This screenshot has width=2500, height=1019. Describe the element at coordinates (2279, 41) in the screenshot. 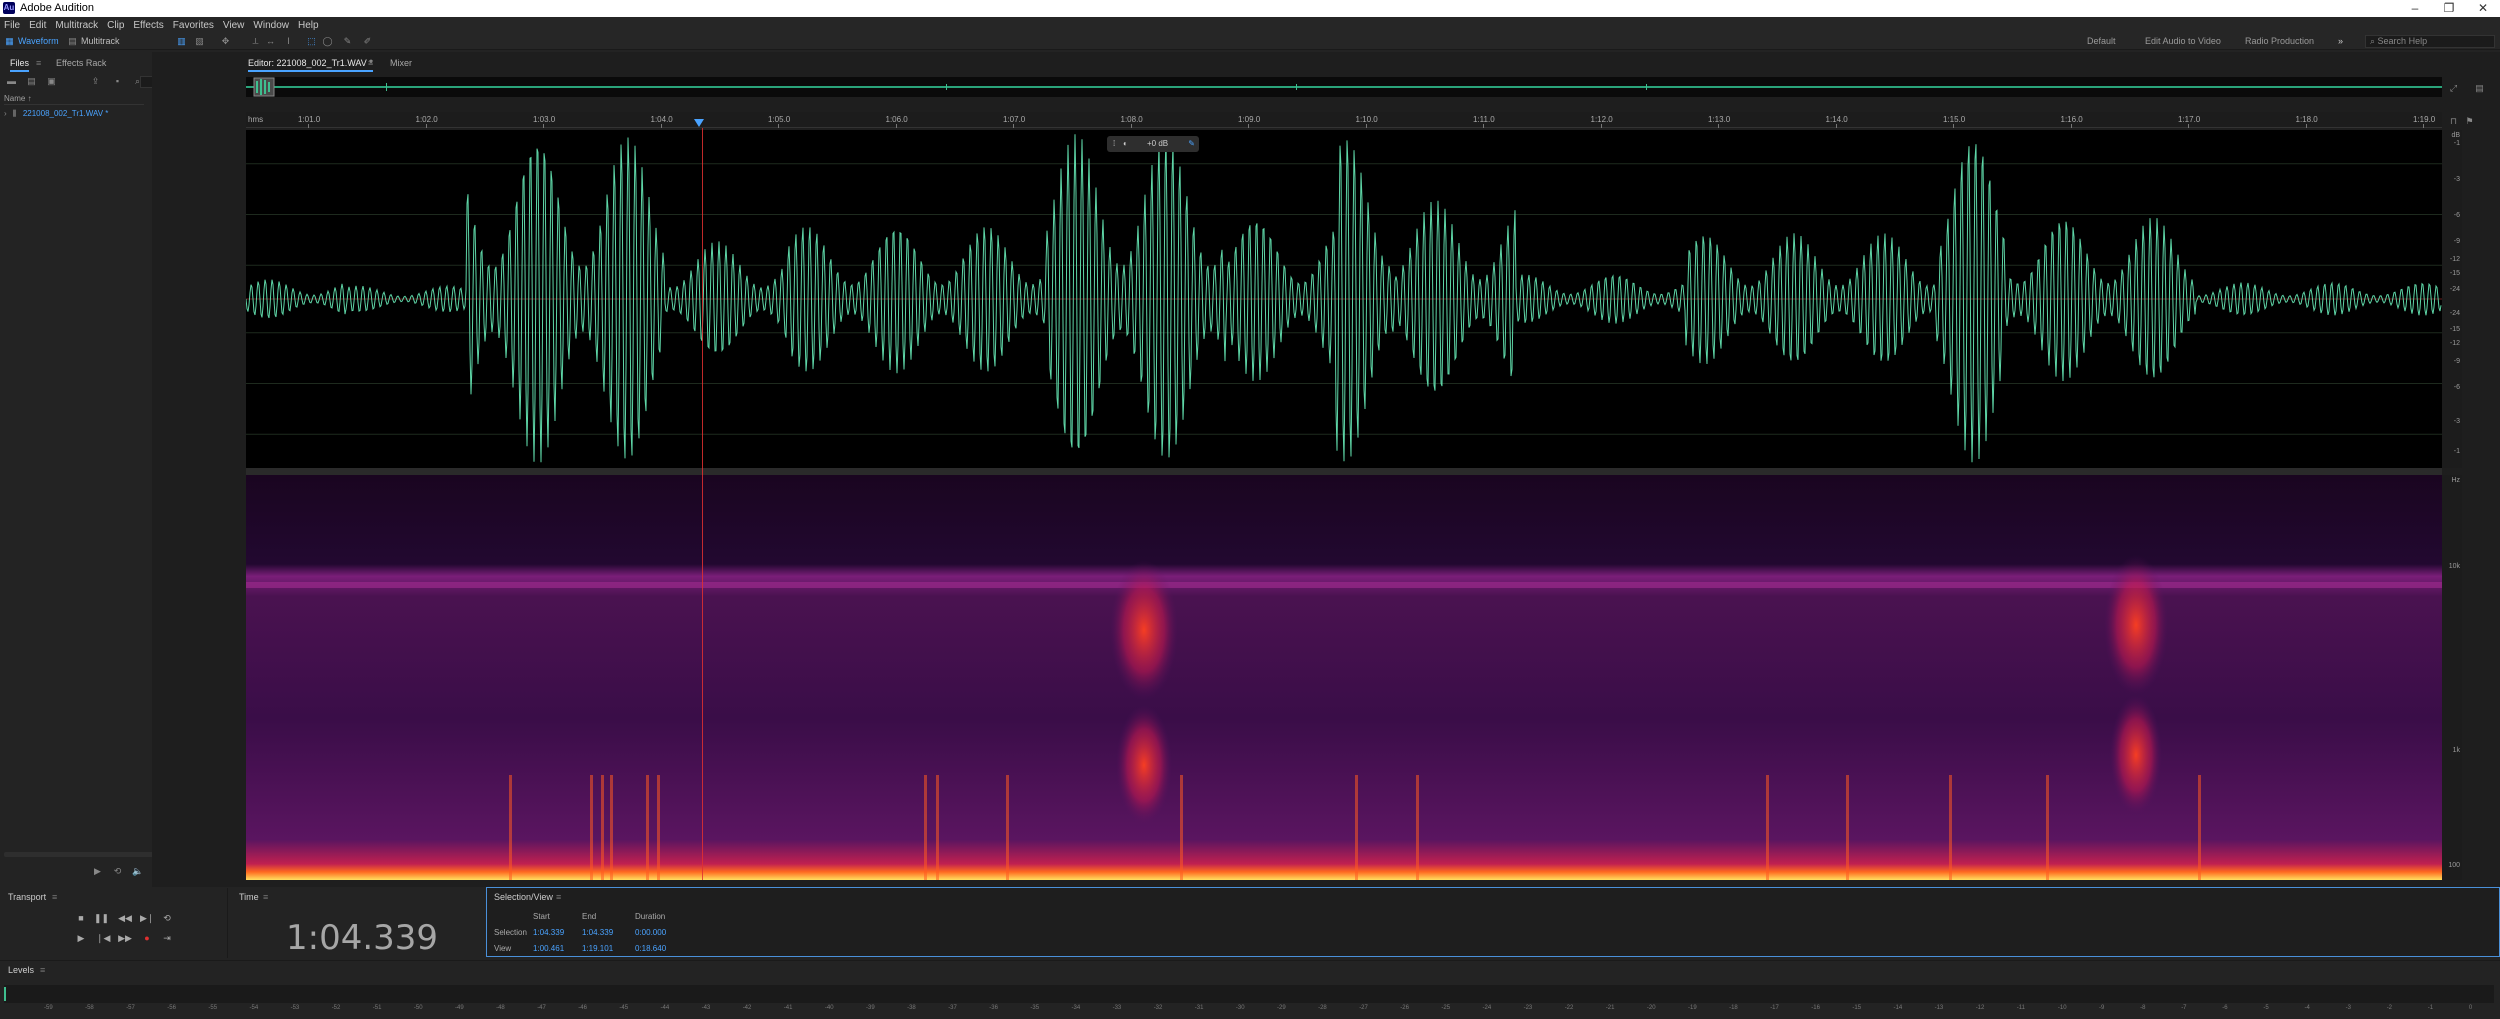

I see `workspace-radio-production: Radio Production` at that location.